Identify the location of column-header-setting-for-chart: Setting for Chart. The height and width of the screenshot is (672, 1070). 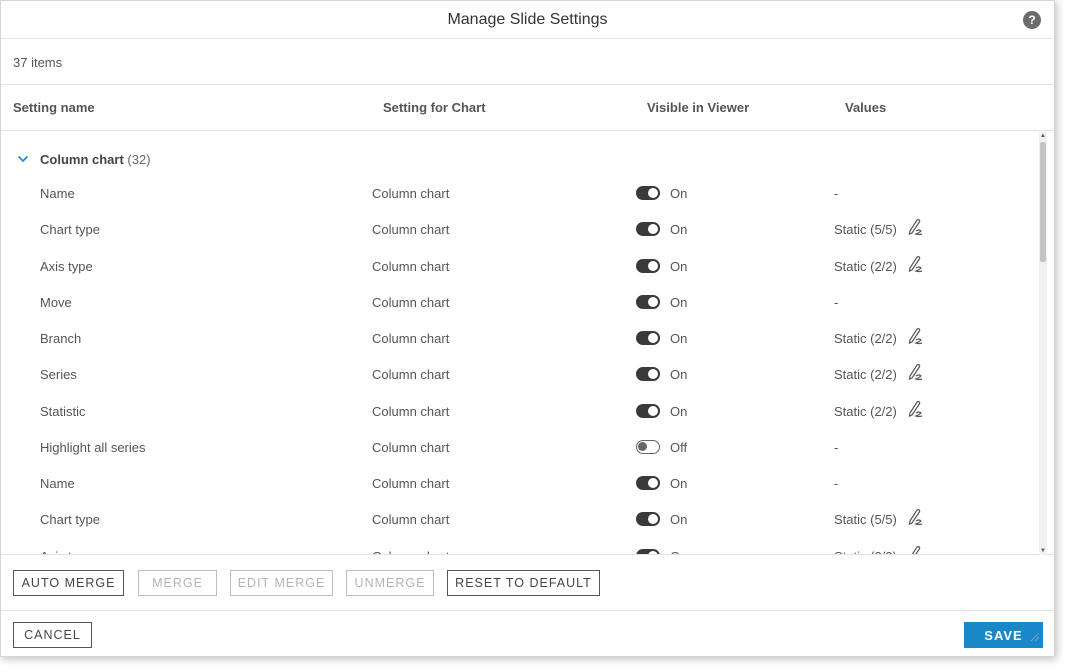
(434, 107).